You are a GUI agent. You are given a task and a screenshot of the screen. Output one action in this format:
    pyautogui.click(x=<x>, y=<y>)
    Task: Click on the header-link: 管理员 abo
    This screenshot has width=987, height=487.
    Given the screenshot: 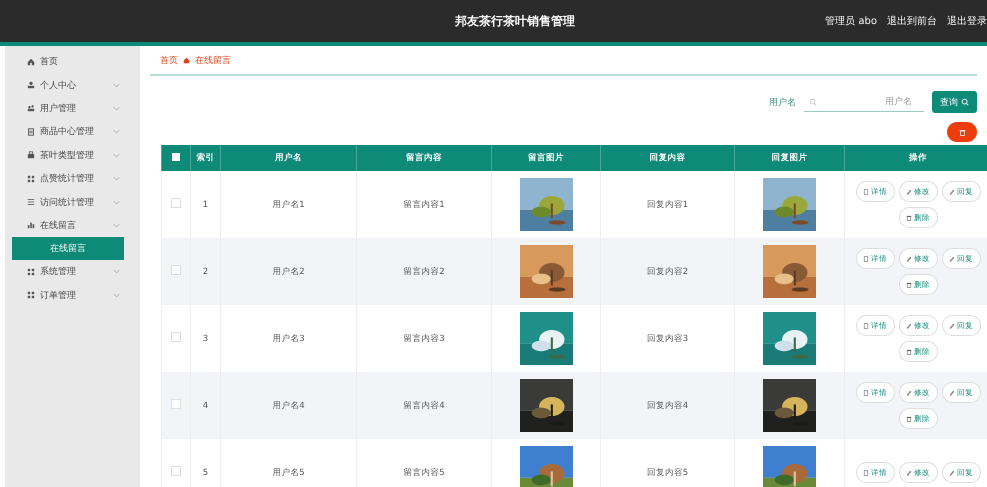 What is the action you would take?
    pyautogui.click(x=851, y=21)
    